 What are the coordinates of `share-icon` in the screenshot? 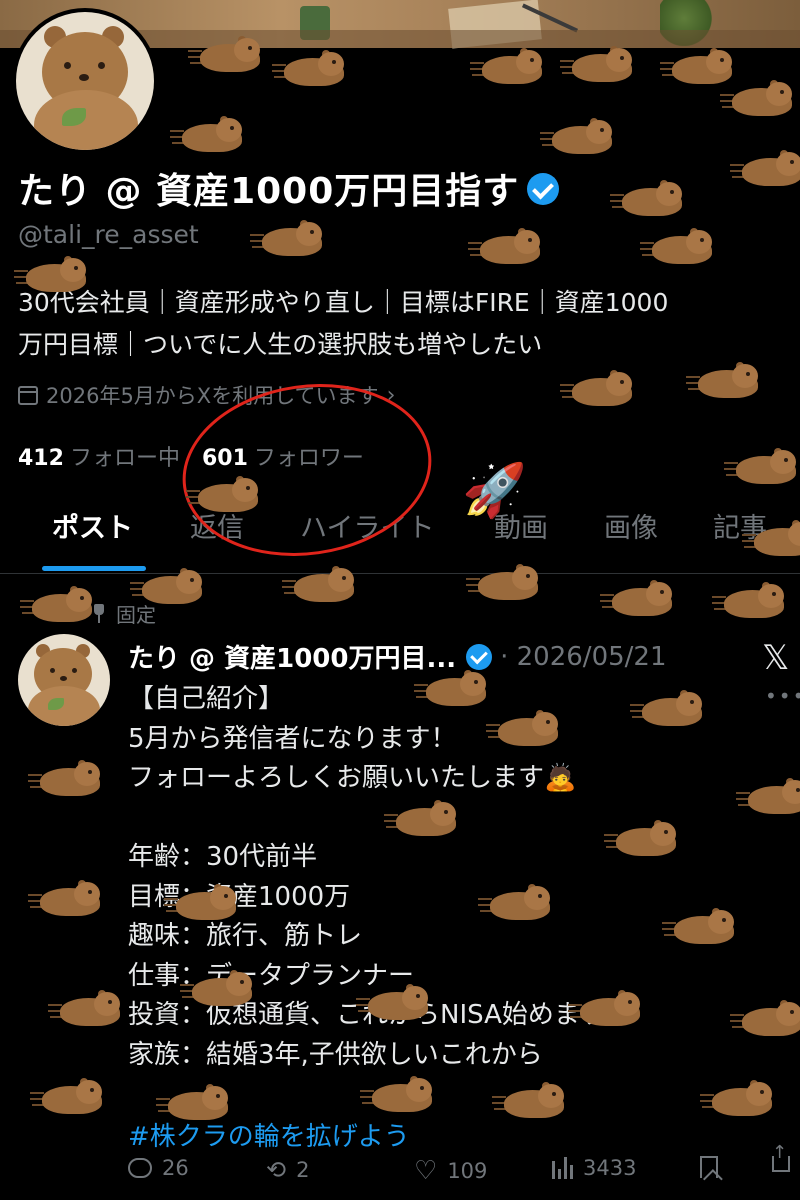 It's located at (781, 1157).